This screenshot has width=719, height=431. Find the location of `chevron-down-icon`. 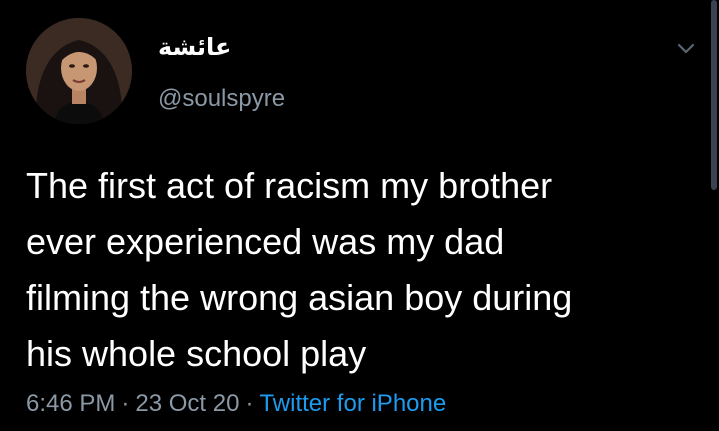

chevron-down-icon is located at coordinates (686, 48).